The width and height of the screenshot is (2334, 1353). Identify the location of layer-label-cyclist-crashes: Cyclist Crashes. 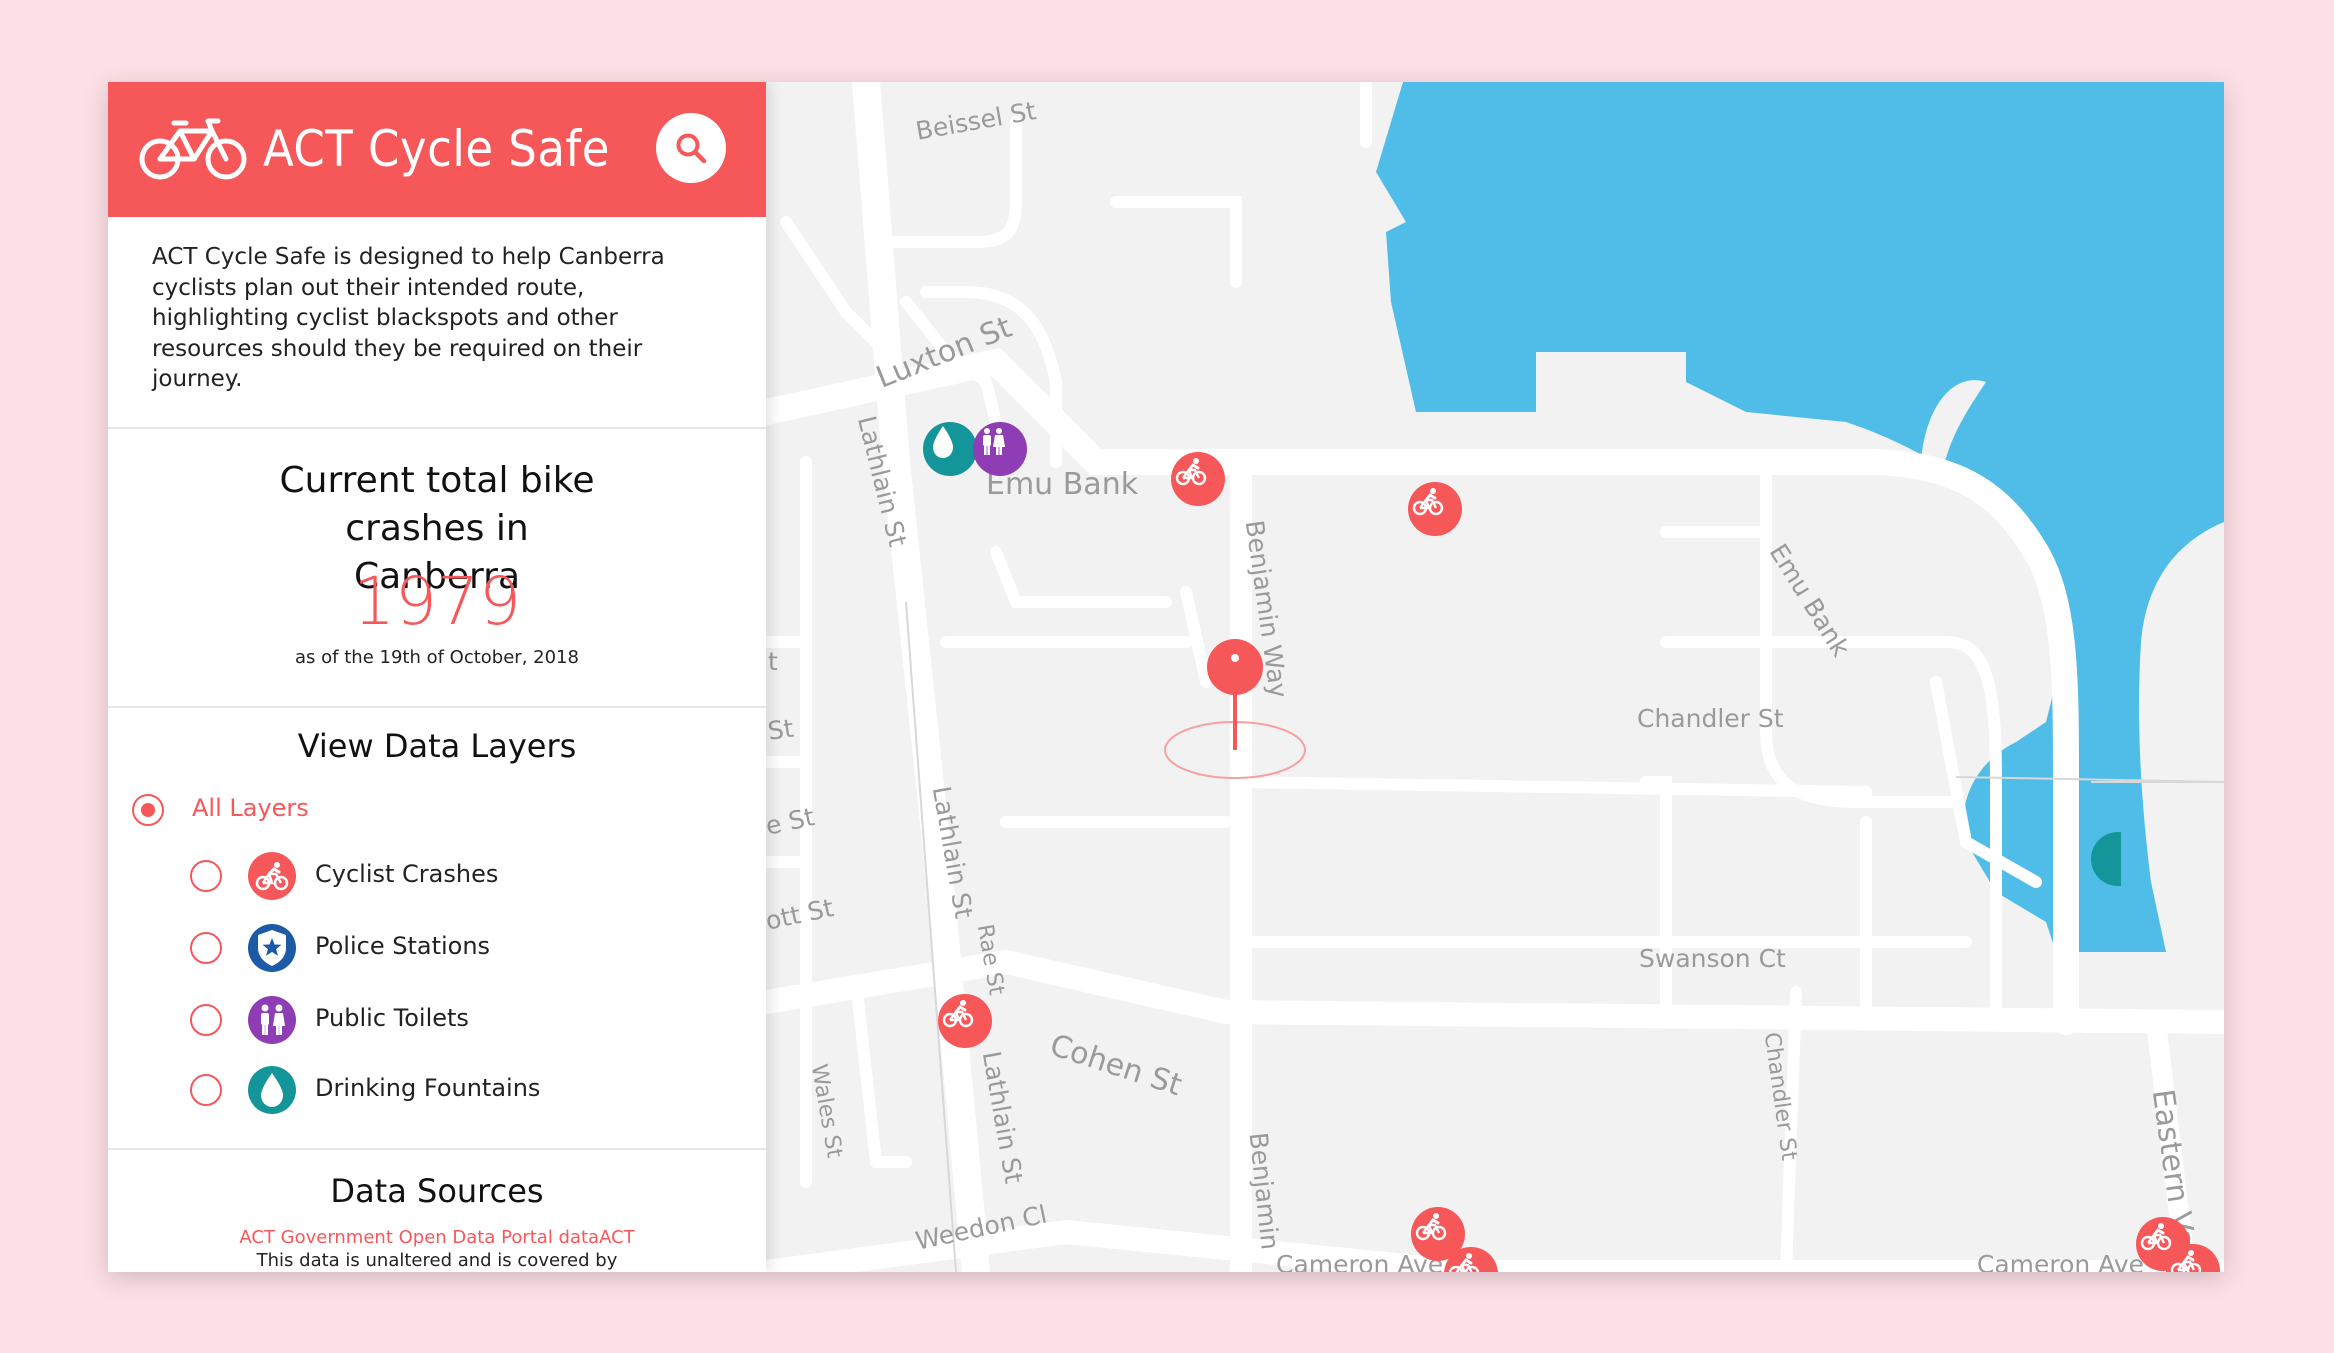
(407, 874).